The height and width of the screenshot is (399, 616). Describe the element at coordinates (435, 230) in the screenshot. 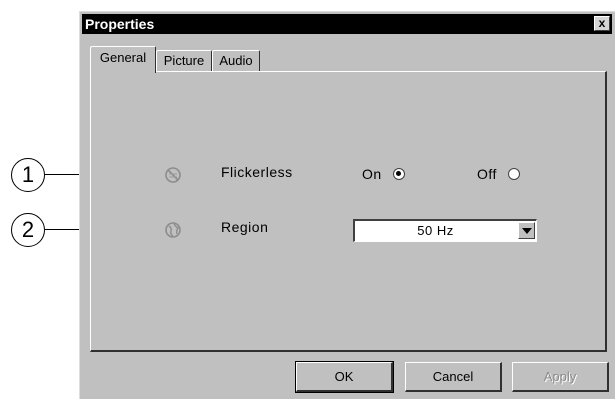

I see `region-select-value: 50 Hz` at that location.